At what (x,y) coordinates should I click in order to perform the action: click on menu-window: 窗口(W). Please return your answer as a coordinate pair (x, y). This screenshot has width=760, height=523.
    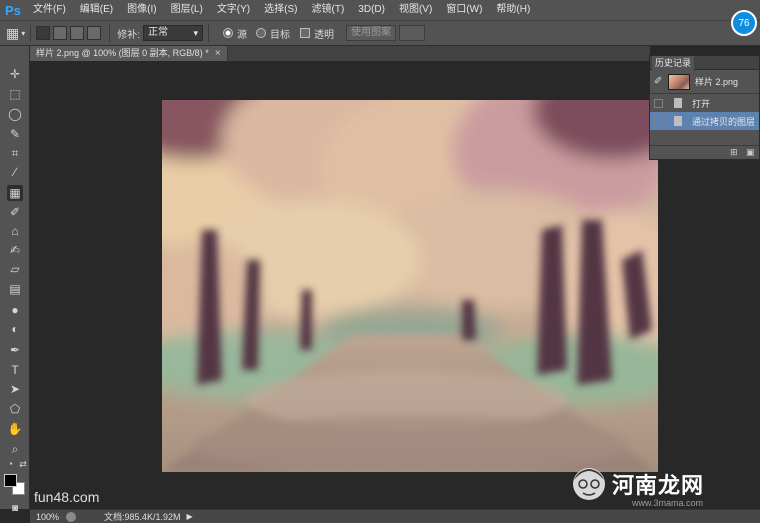
    Looking at the image, I should click on (464, 10).